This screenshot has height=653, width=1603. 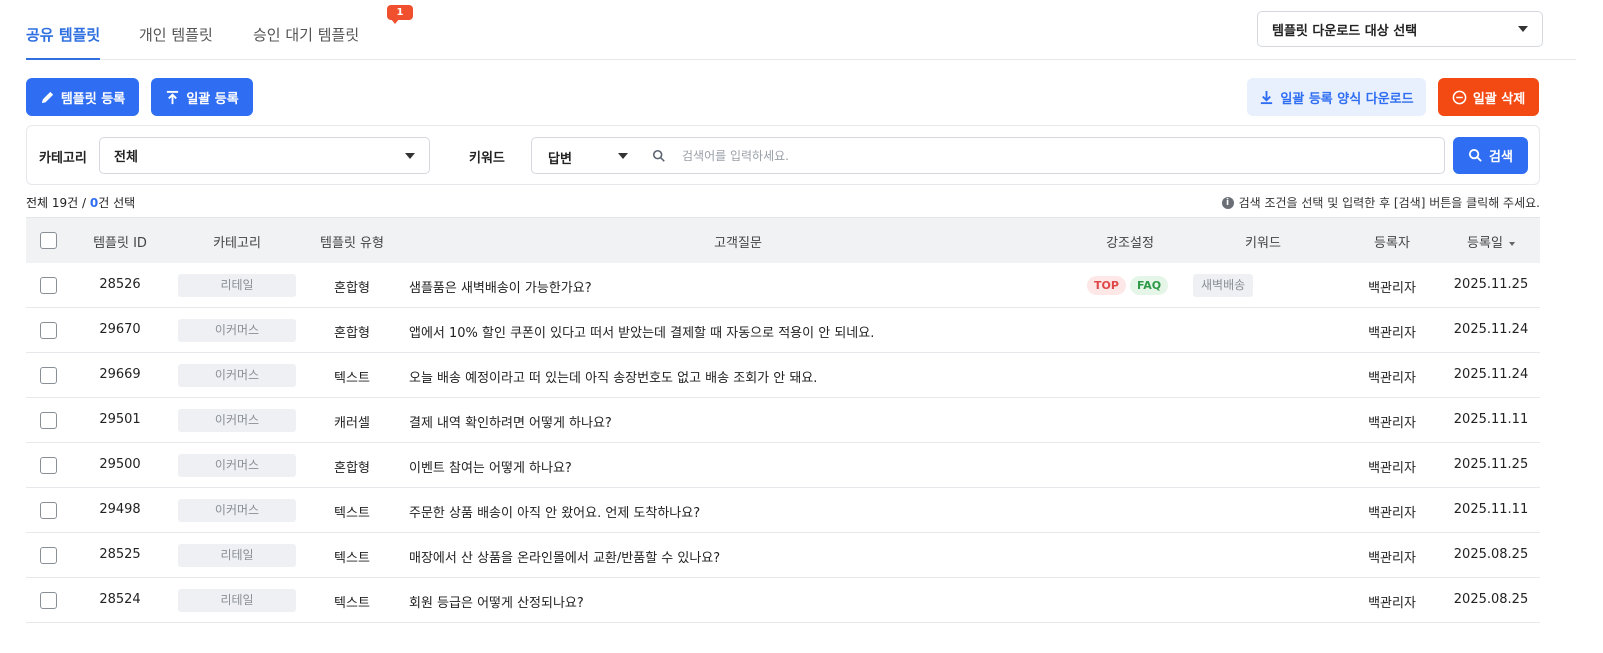 I want to click on cell-template-id: 28524, so click(x=120, y=599).